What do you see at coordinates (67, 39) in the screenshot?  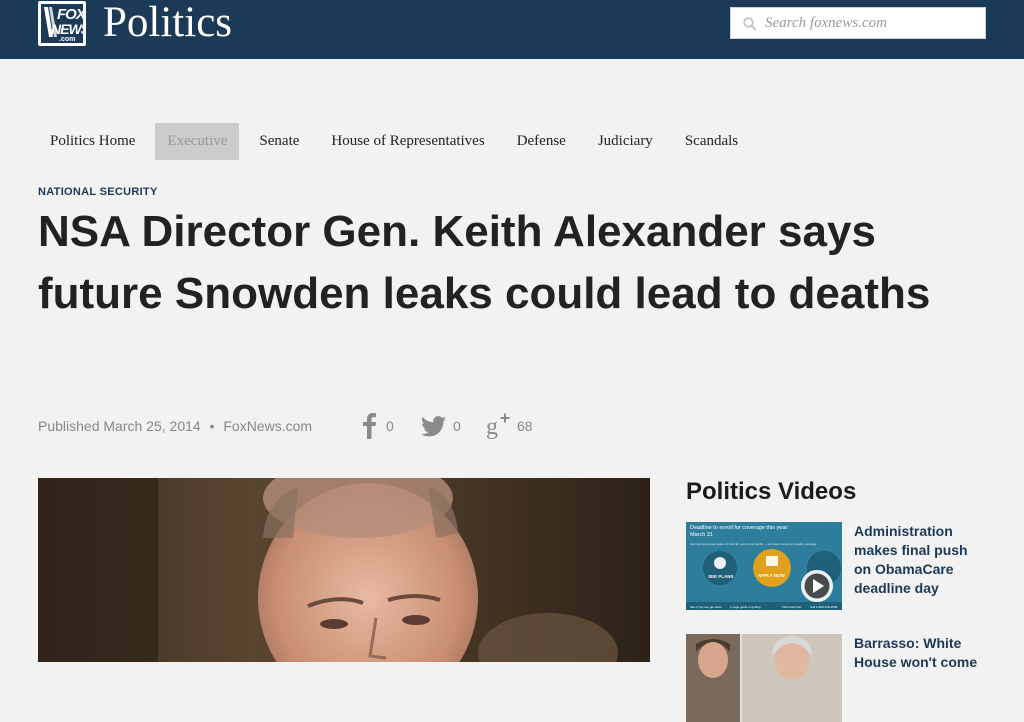 I see `logo-text-com: .com` at bounding box center [67, 39].